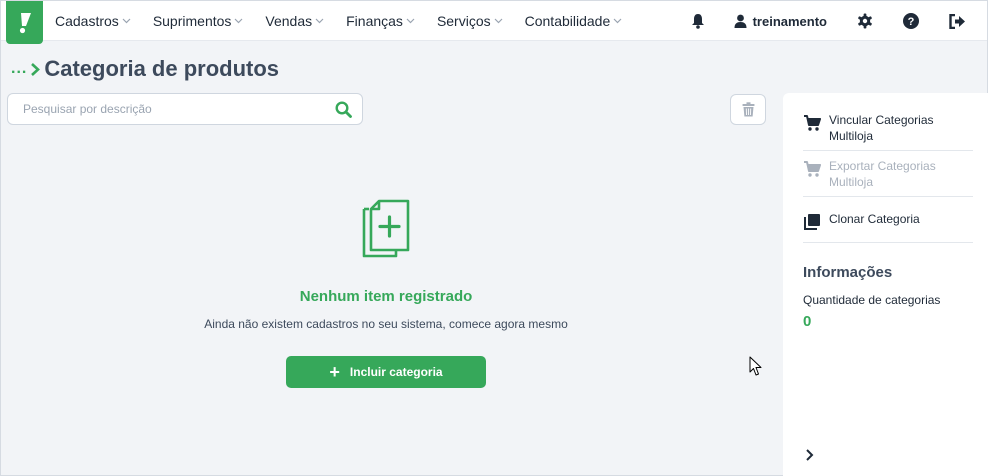 Image resolution: width=988 pixels, height=476 pixels. I want to click on menu-cadastros: Cadastros, so click(93, 21).